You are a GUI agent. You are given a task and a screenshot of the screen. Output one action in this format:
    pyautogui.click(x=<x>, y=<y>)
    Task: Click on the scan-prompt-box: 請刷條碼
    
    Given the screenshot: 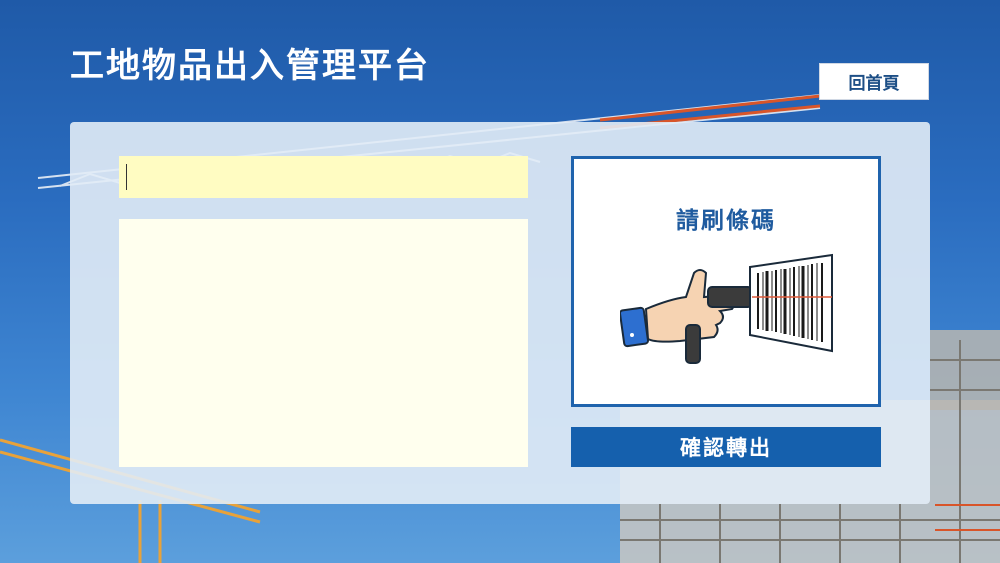 What is the action you would take?
    pyautogui.click(x=726, y=281)
    